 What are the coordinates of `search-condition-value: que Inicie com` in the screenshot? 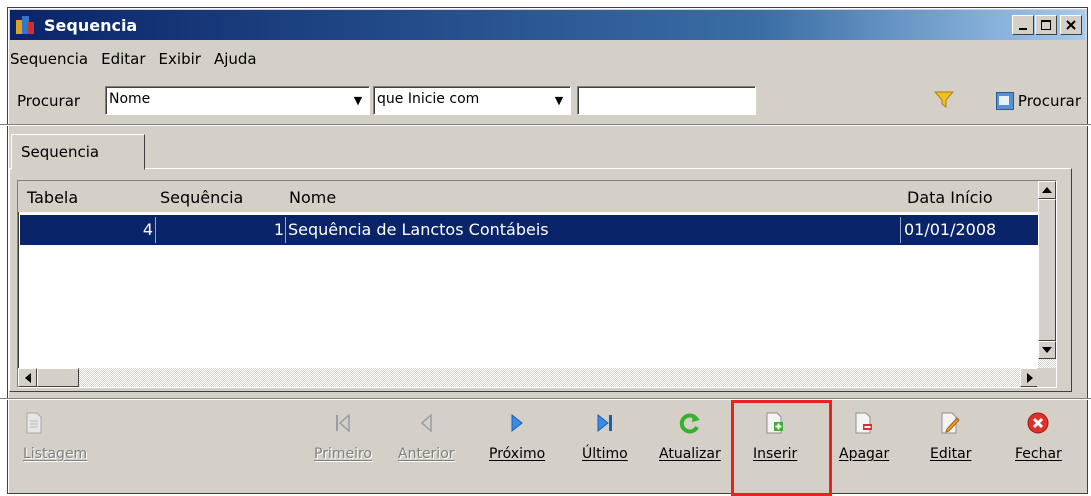 It's located at (428, 99).